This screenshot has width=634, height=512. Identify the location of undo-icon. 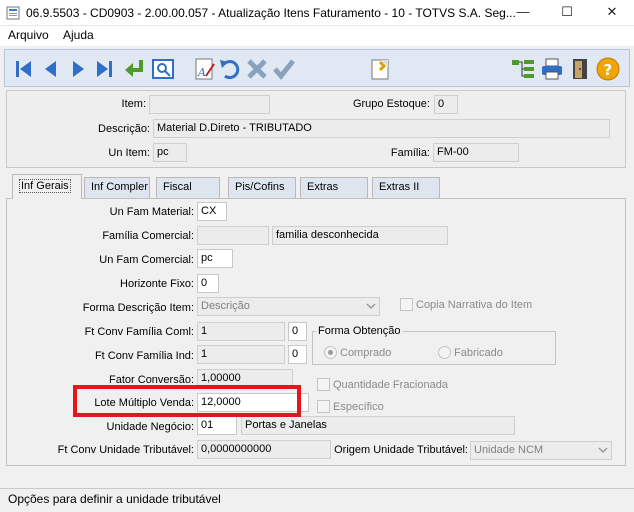
(230, 69).